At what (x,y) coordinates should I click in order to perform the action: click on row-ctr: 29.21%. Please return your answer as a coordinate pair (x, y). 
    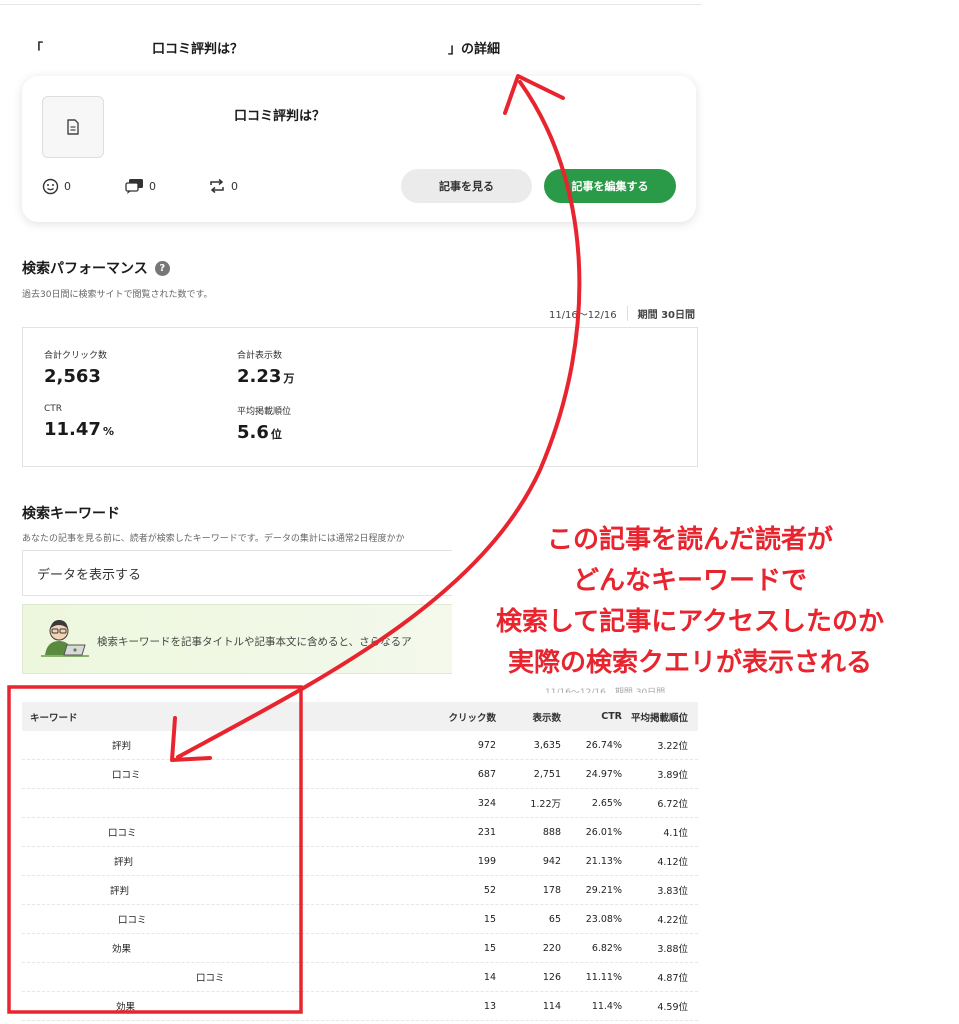
    Looking at the image, I should click on (603, 890).